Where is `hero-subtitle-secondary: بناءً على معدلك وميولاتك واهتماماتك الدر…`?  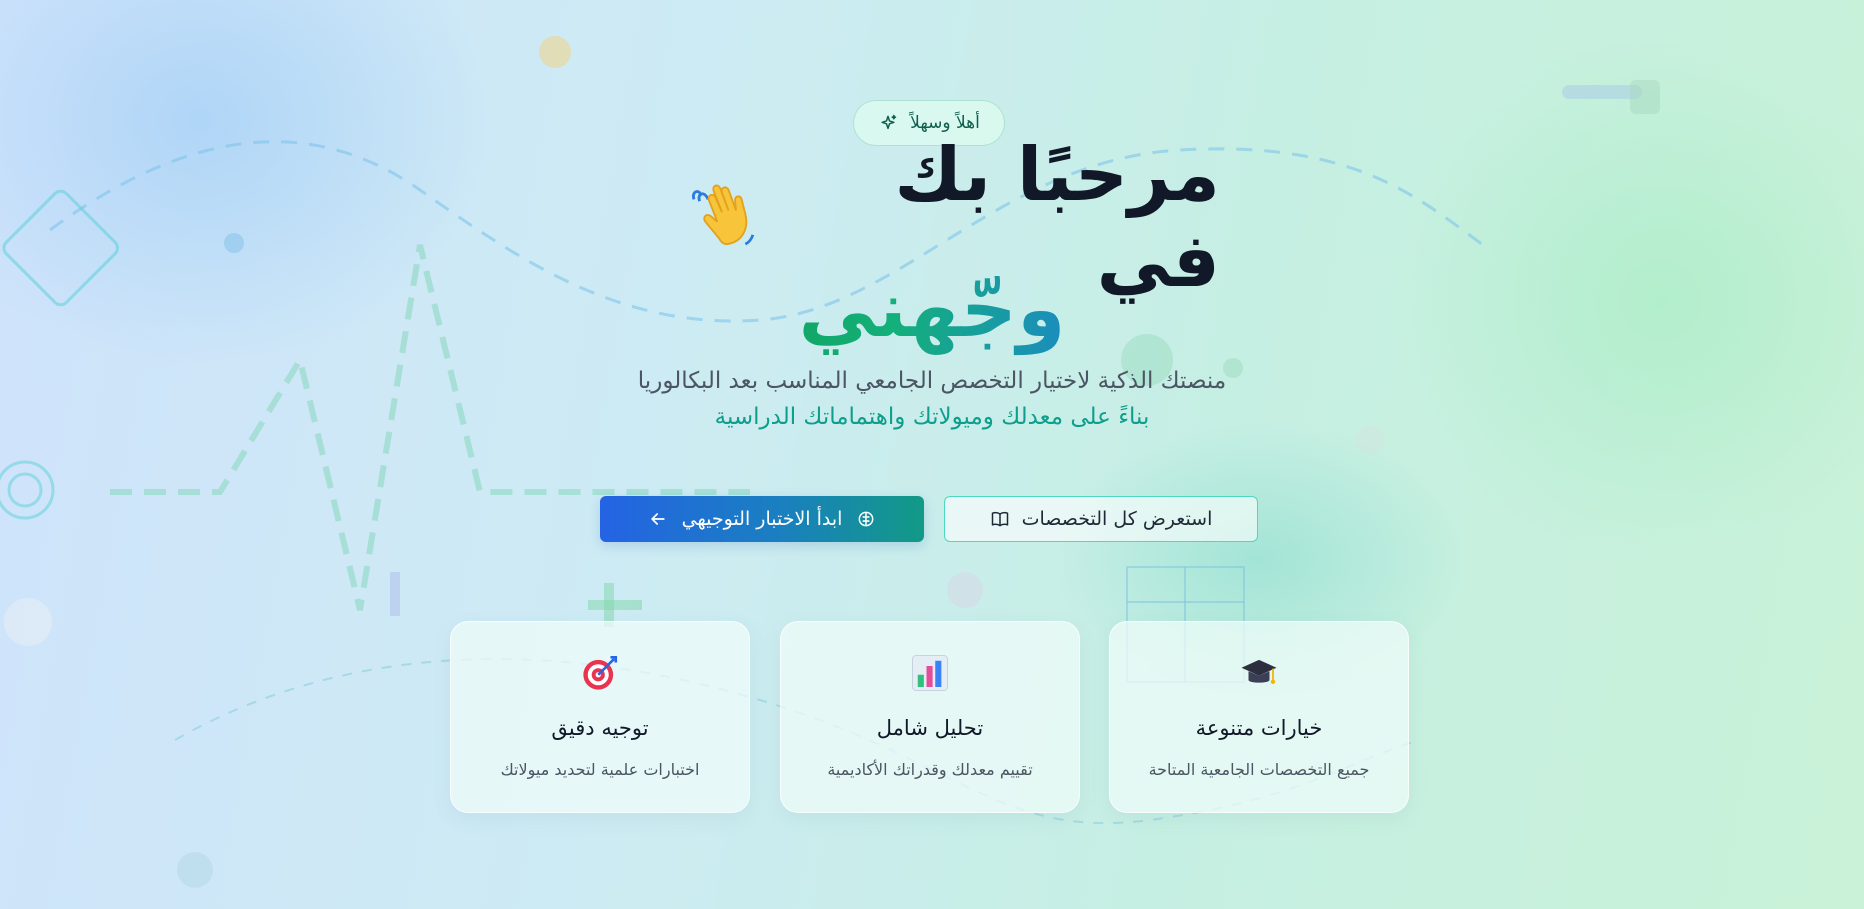 hero-subtitle-secondary: بناءً على معدلك وميولاتك واهتماماتك الدر… is located at coordinates (932, 417).